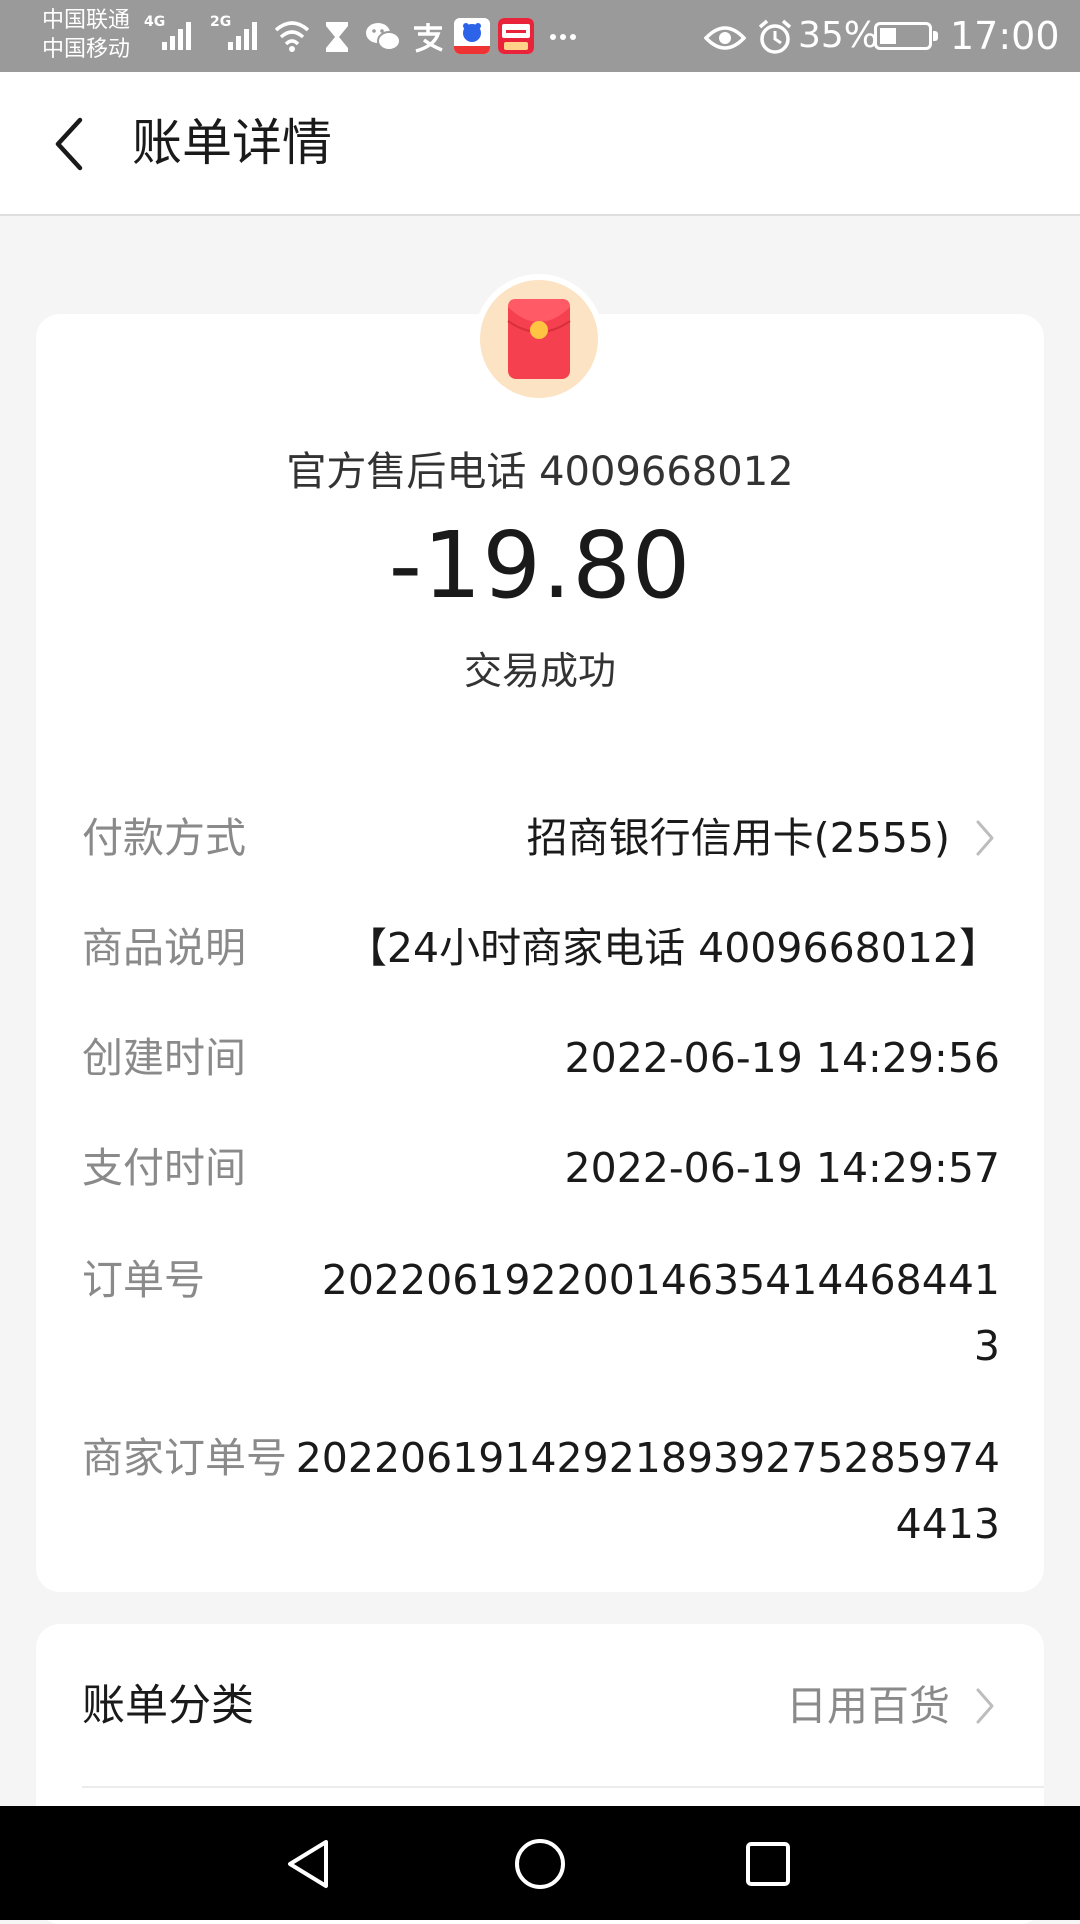  What do you see at coordinates (86, 20) in the screenshot?
I see `carrier-1: 中国联通` at bounding box center [86, 20].